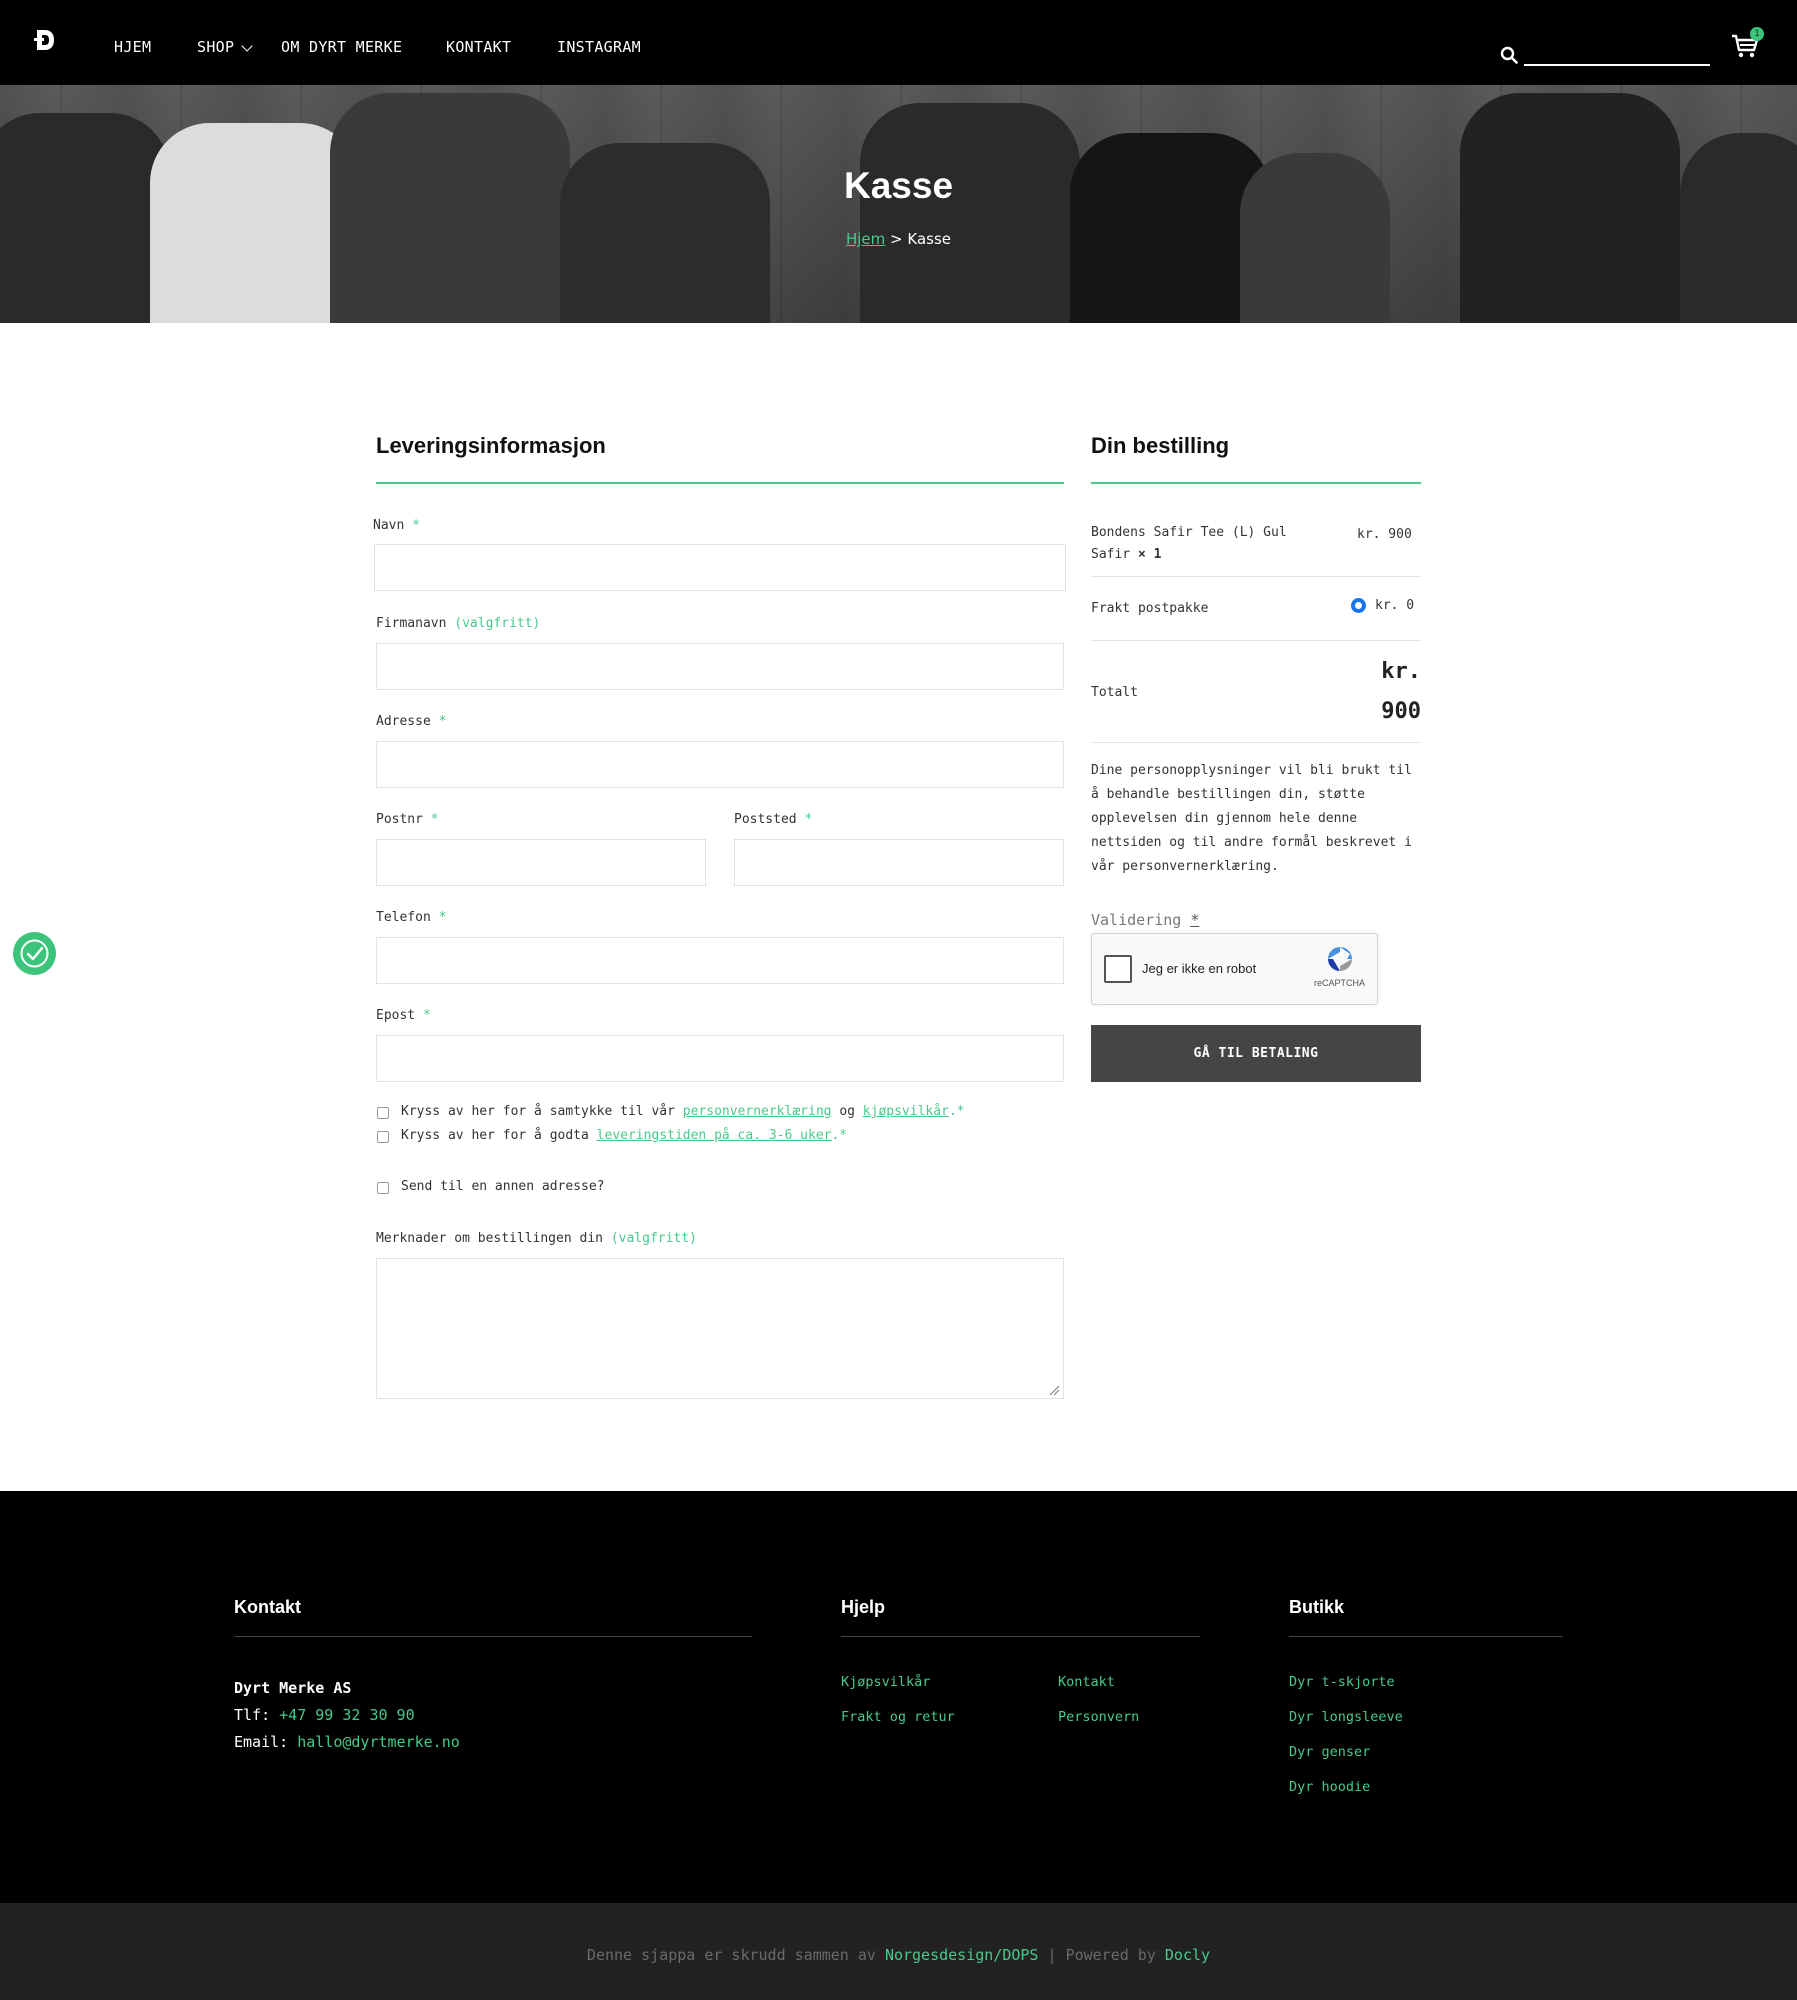 The height and width of the screenshot is (2000, 1797). Describe the element at coordinates (1054, 1390) in the screenshot. I see `resize-grip-icon` at that location.